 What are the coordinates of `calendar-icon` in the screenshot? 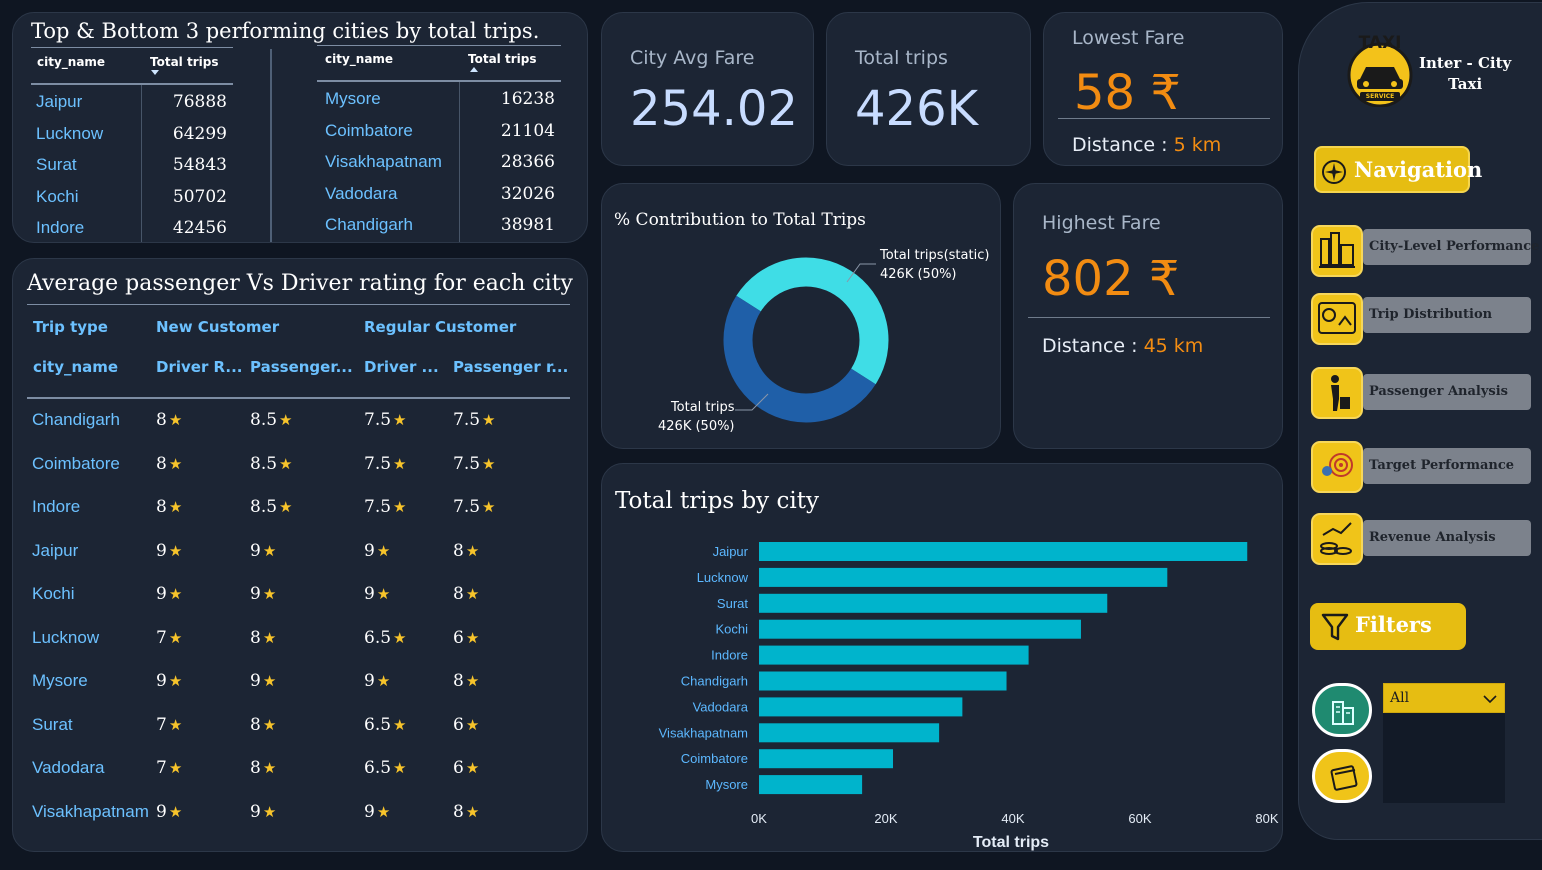 It's located at (1344, 778).